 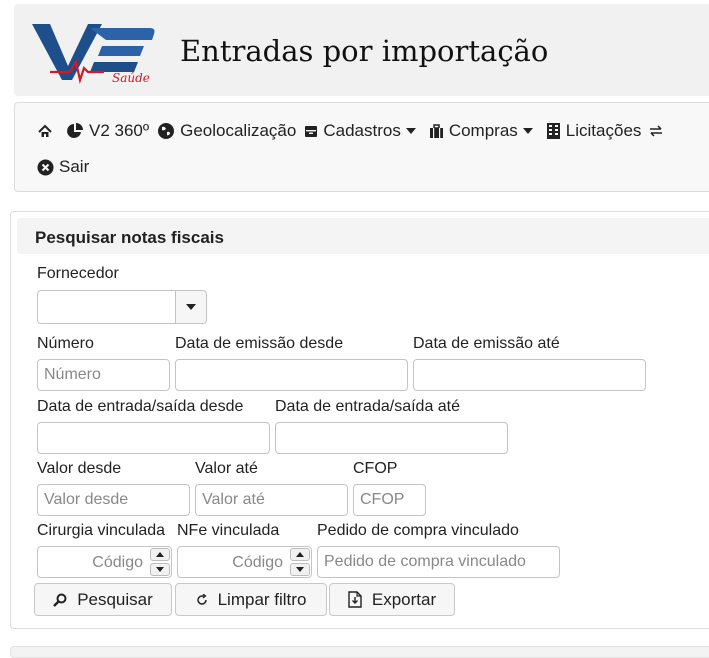 I want to click on logo-text: Saúde, so click(x=131, y=77).